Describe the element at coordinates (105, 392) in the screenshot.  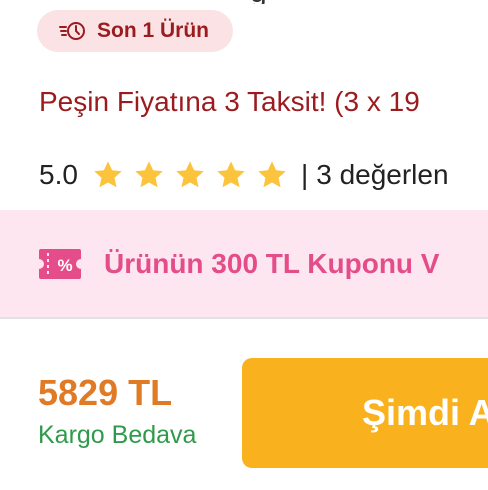
I see `price: 5829 TL` at that location.